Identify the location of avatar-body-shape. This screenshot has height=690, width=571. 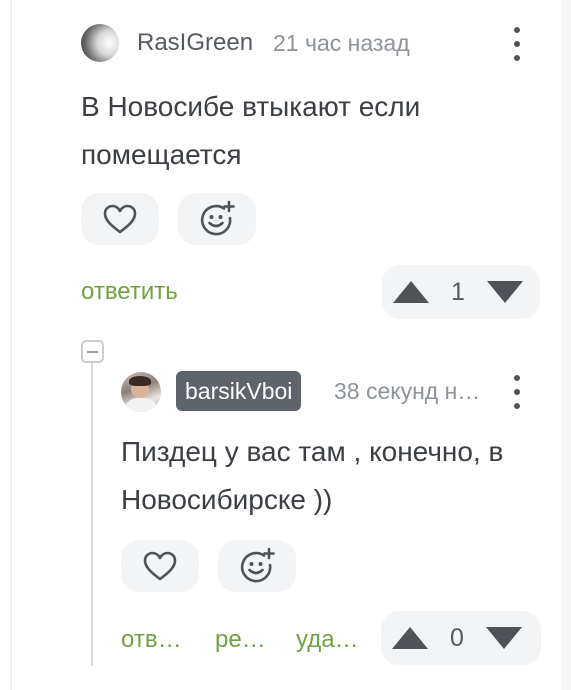
(141, 405).